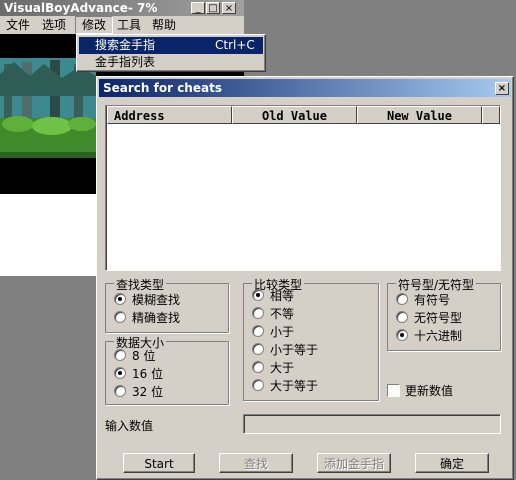  Describe the element at coordinates (61, 236) in the screenshot. I see `main-window-border` at that location.